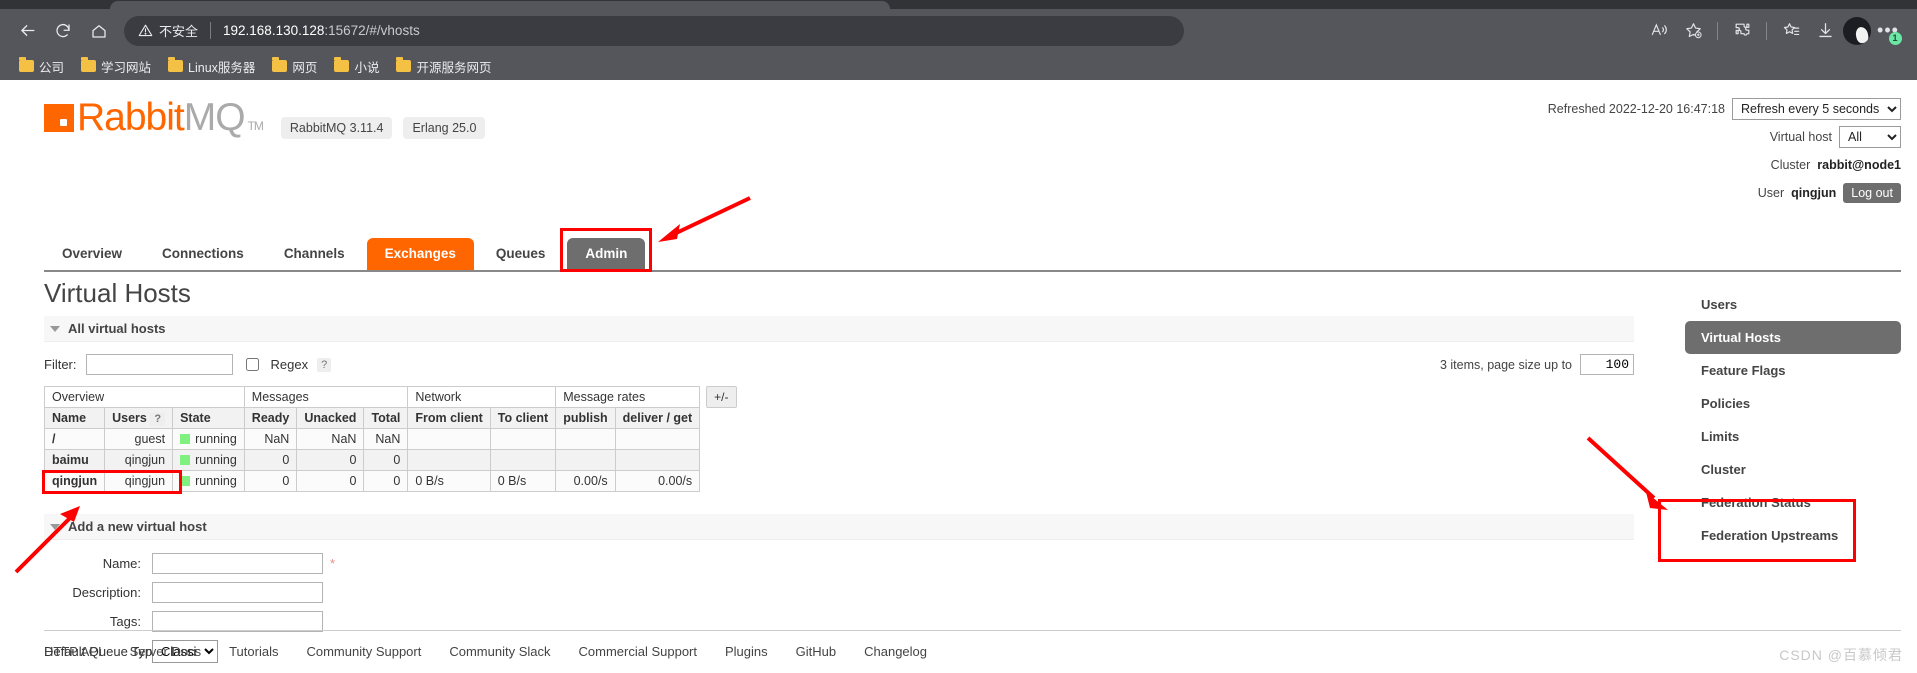  Describe the element at coordinates (139, 418) in the screenshot. I see `column-users: Users ?` at that location.